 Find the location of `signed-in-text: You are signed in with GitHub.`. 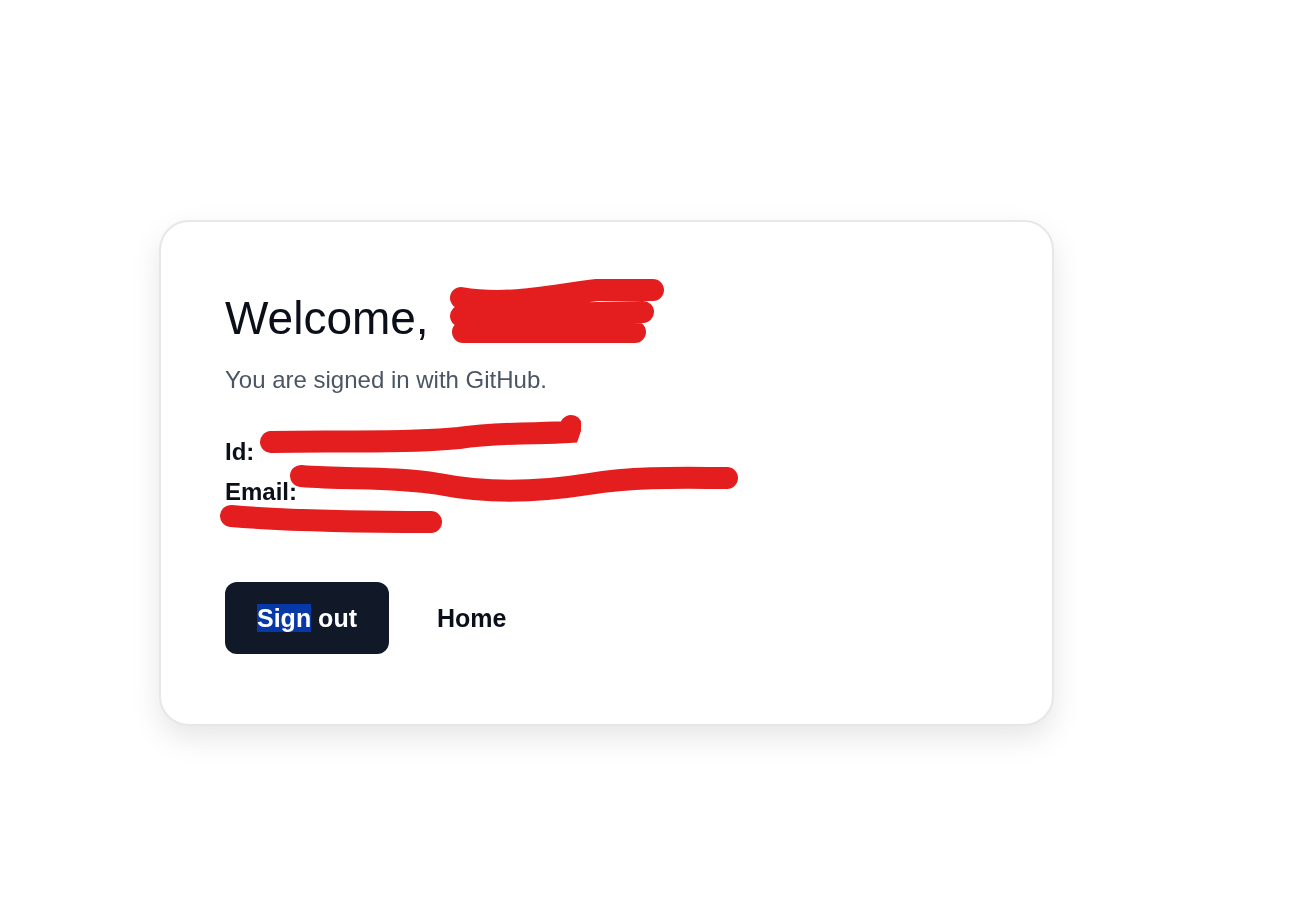

signed-in-text: You are signed in with GitHub. is located at coordinates (386, 380).